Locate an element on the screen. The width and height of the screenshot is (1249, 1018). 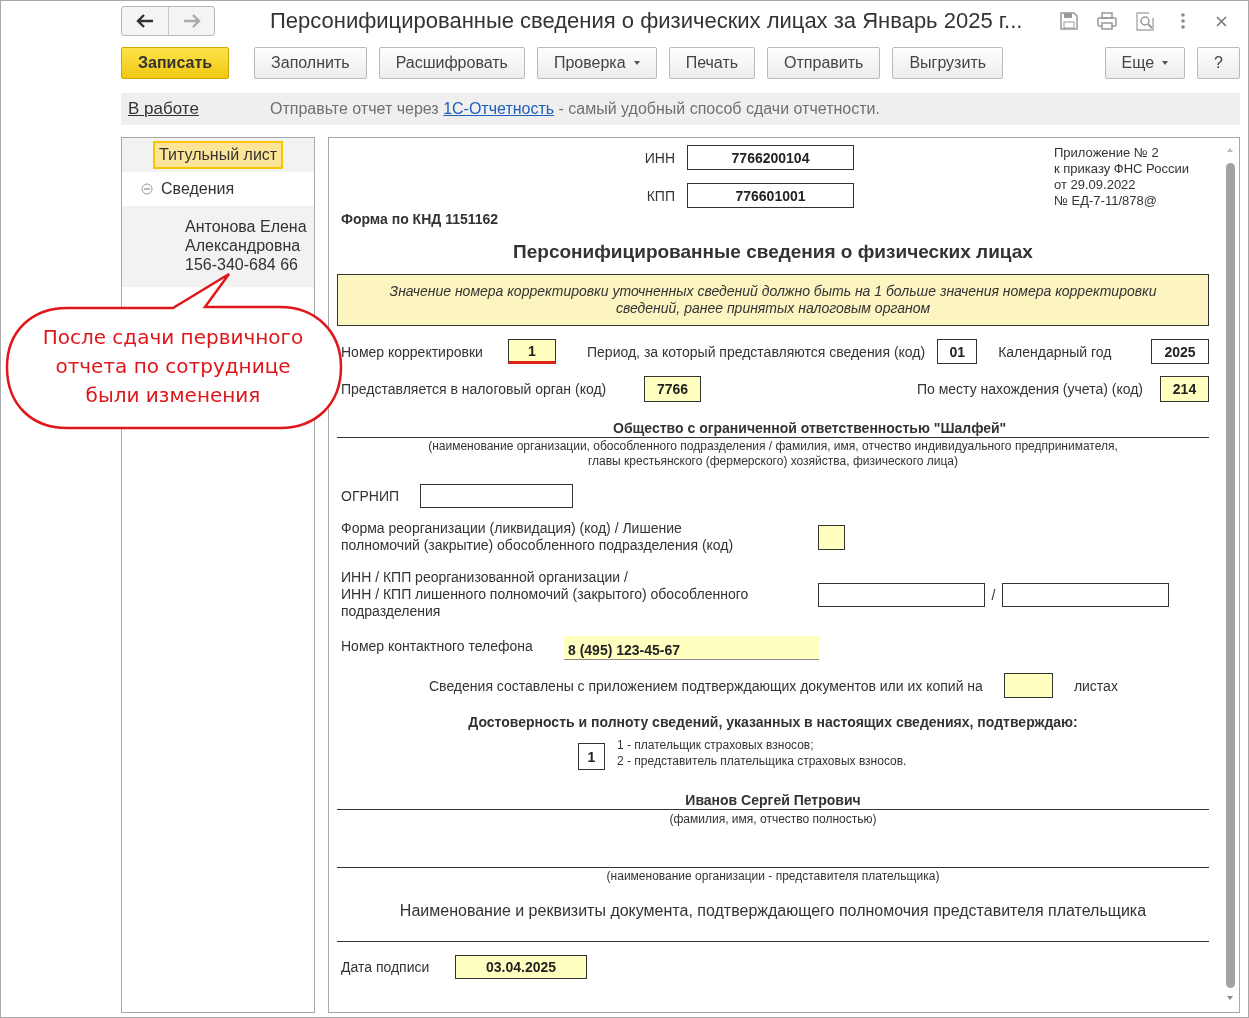
toolbar-button: Расшифровать is located at coordinates (451, 63).